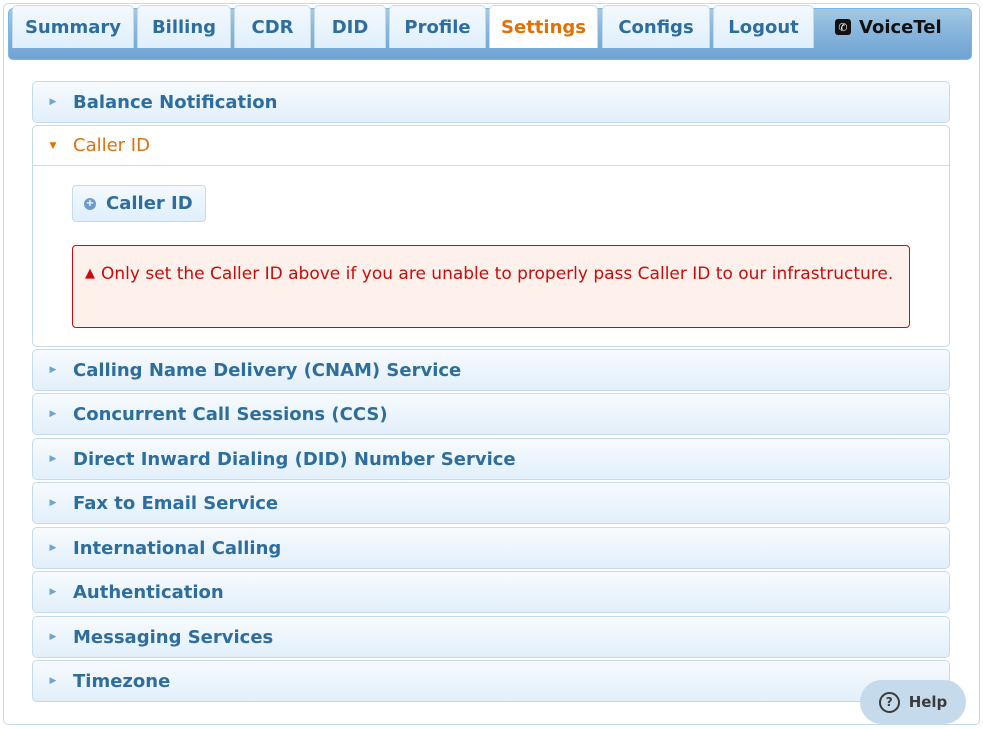 The height and width of the screenshot is (729, 983). What do you see at coordinates (491, 414) in the screenshot?
I see `section-ccs: ▶ Concurrent Call Sessions (CCS)` at bounding box center [491, 414].